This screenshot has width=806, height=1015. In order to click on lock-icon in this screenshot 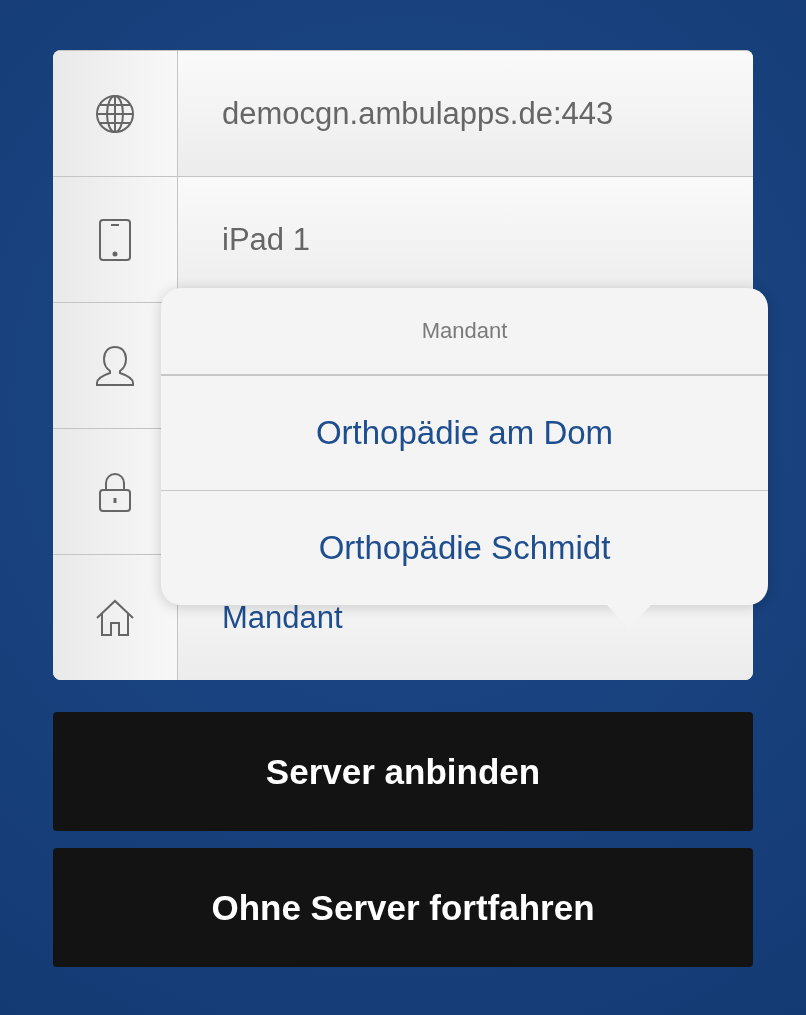, I will do `click(115, 491)`.